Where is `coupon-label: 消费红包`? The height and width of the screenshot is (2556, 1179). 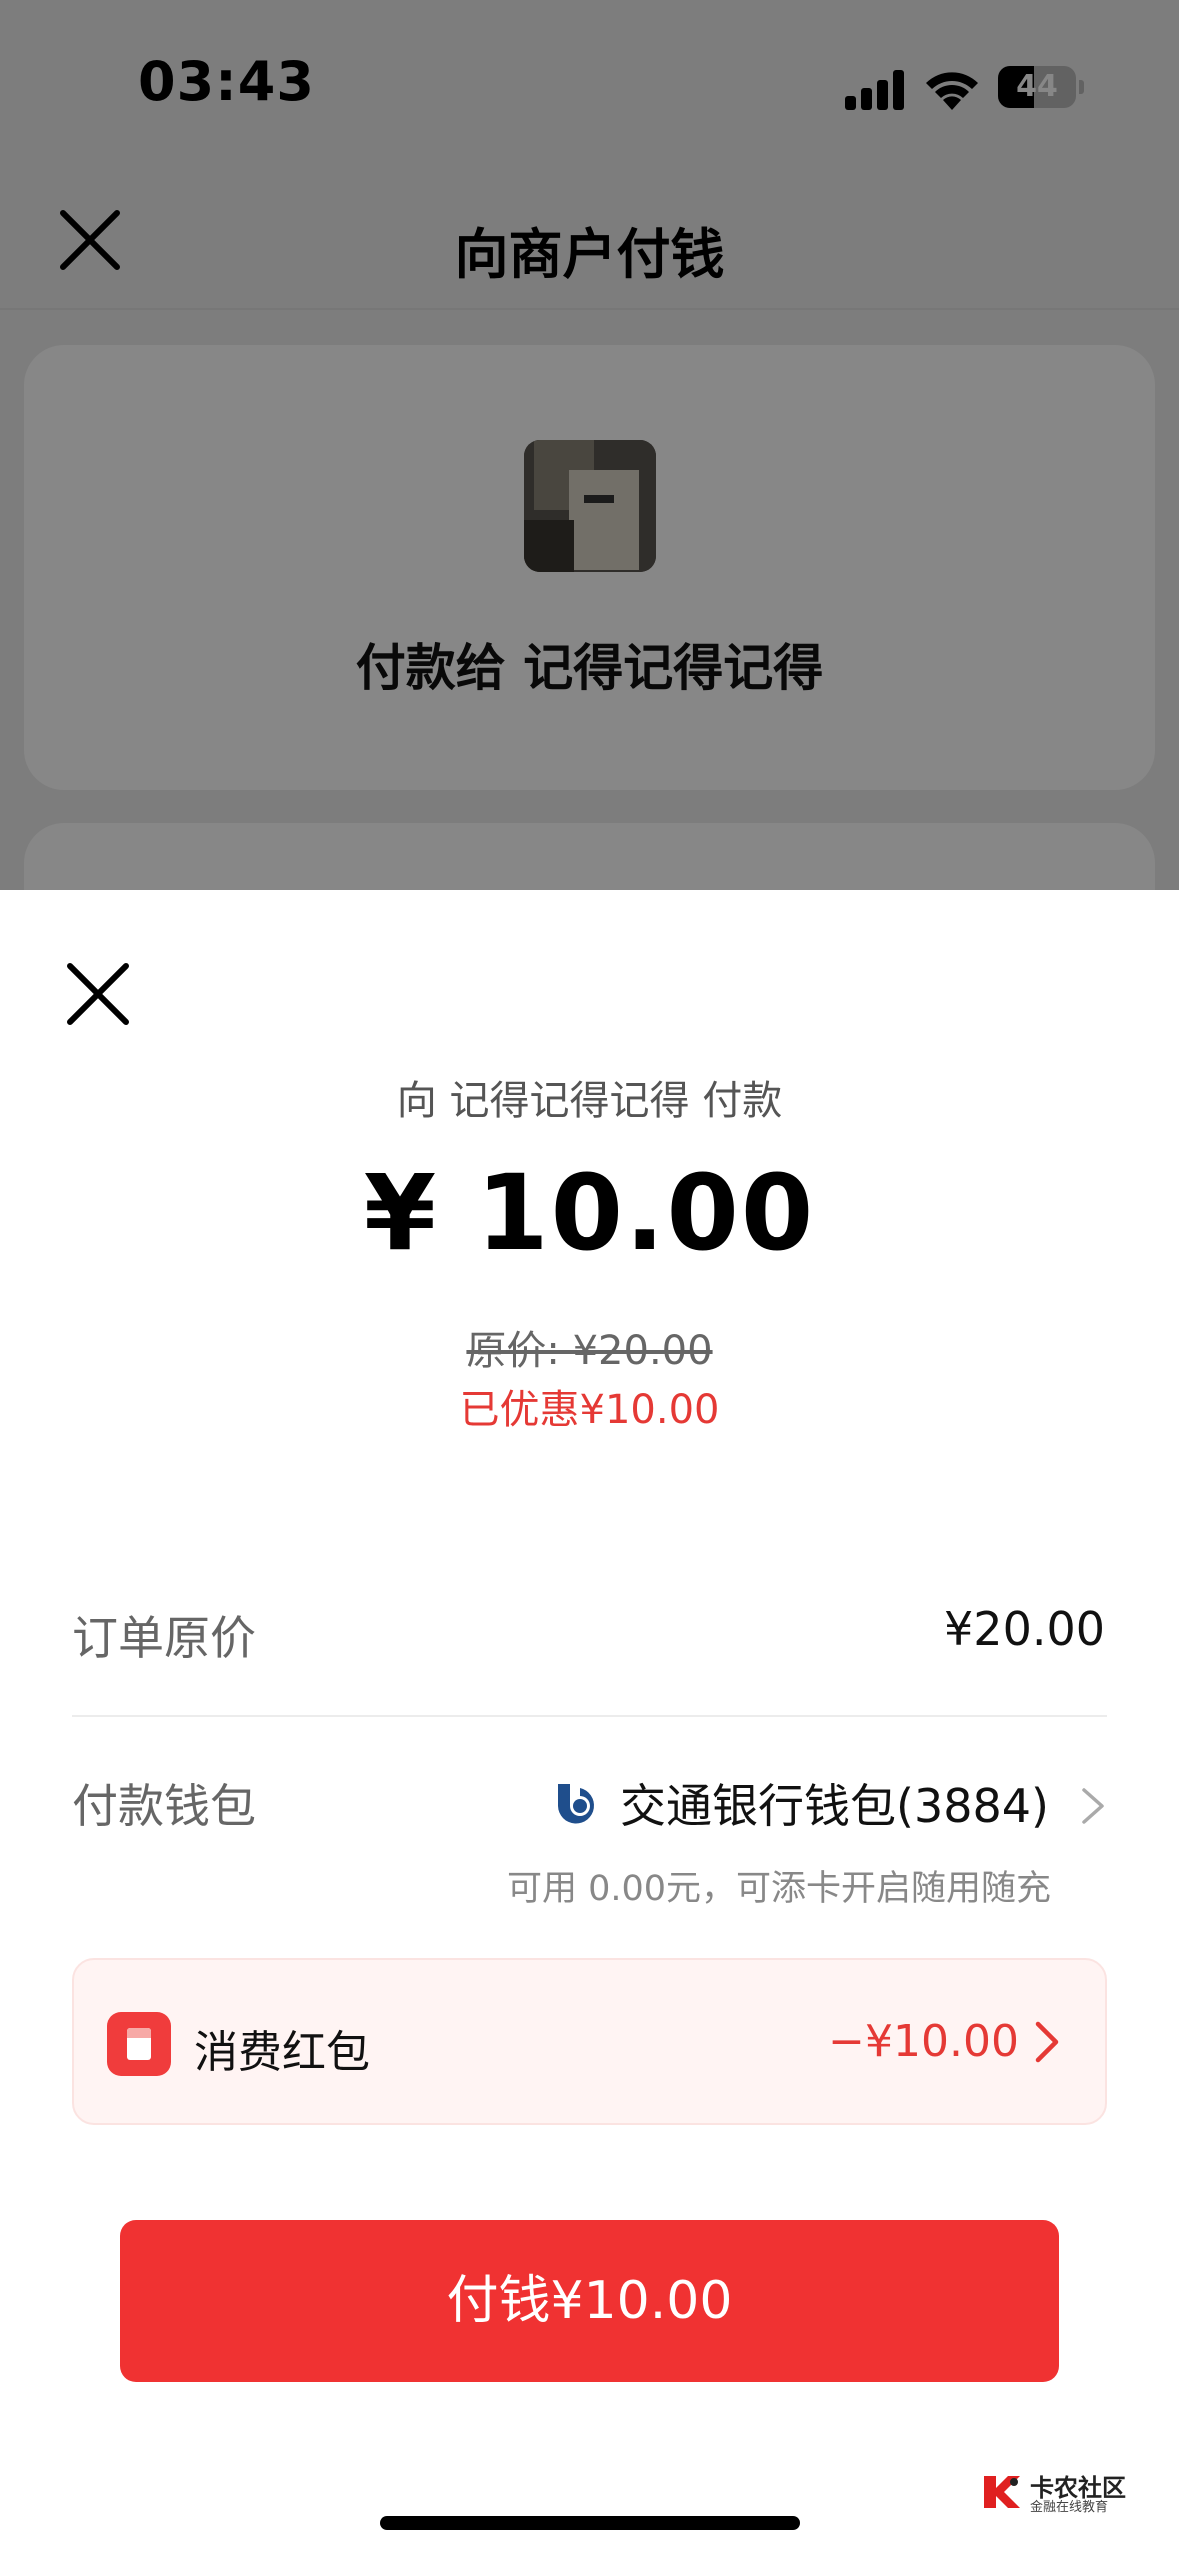
coupon-label: 消费红包 is located at coordinates (282, 2052).